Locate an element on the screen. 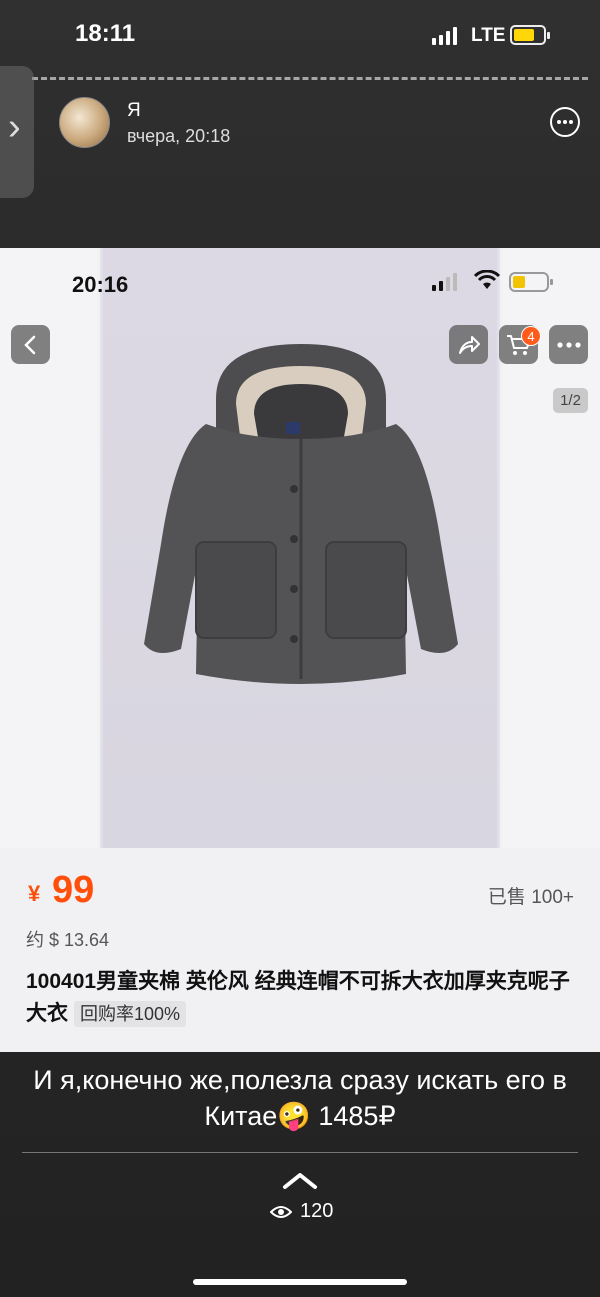 This screenshot has height=1297, width=600. more-icon is located at coordinates (565, 122).